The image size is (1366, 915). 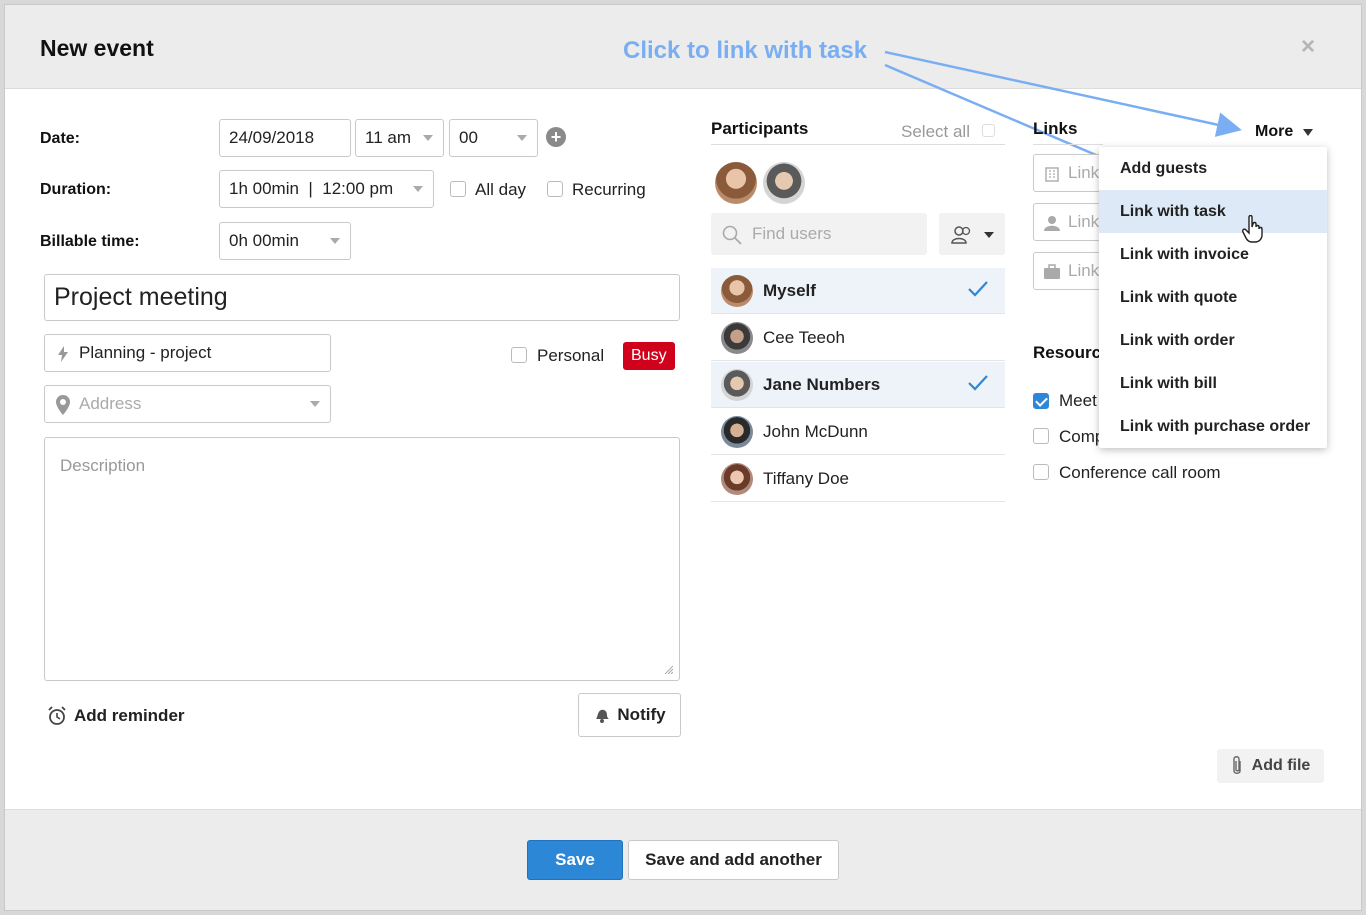 I want to click on address-select: Address, so click(x=187, y=404).